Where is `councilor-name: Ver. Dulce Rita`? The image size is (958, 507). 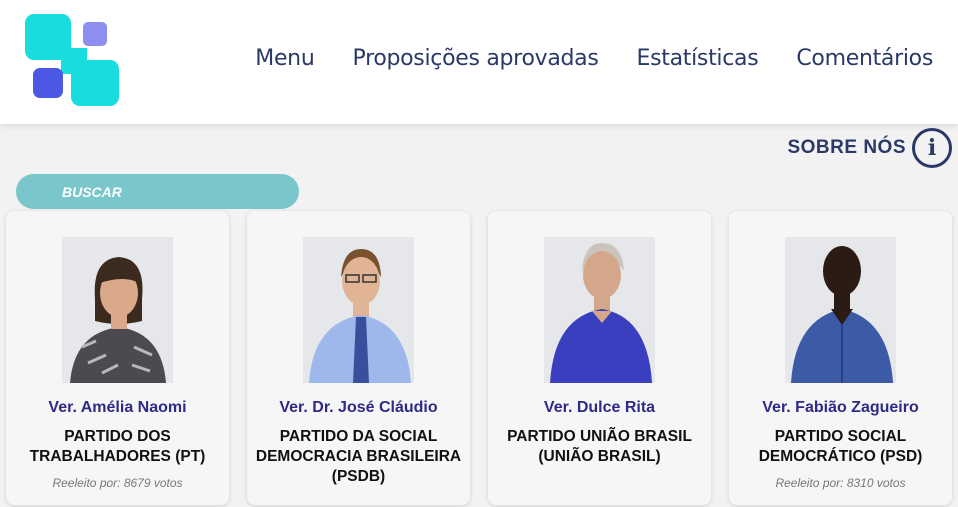 councilor-name: Ver. Dulce Rita is located at coordinates (599, 407).